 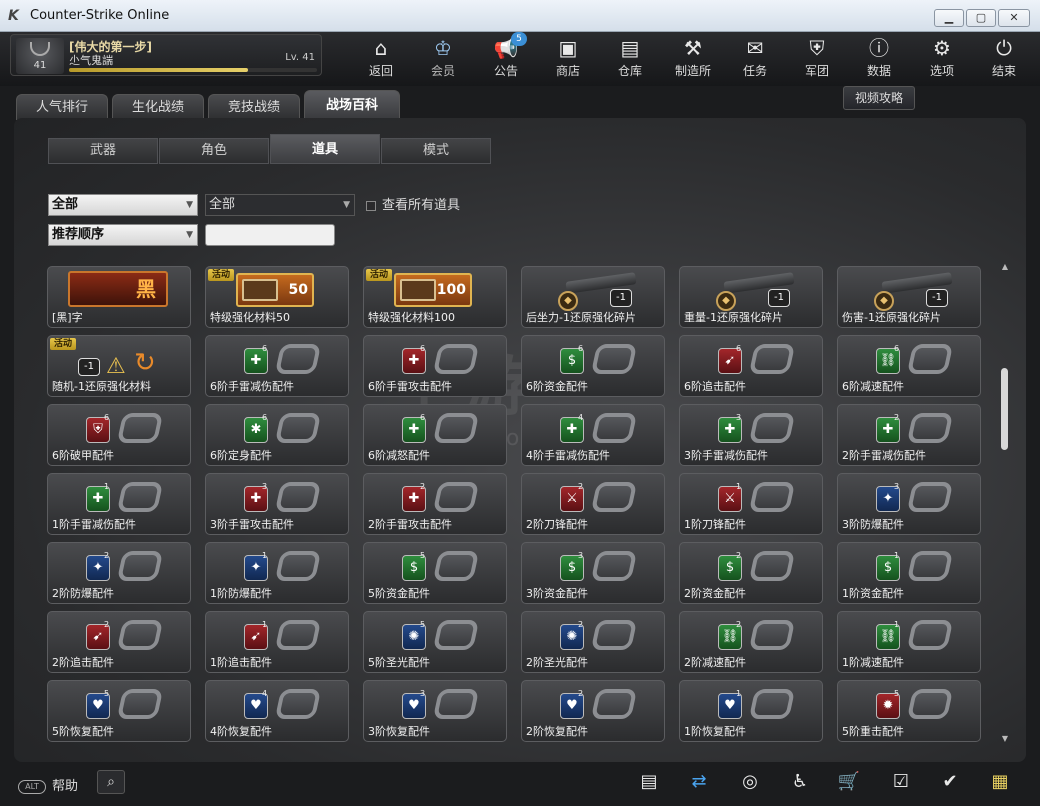 What do you see at coordinates (909, 642) in the screenshot?
I see `item-card: ⛓ 1 1阶减速配件` at bounding box center [909, 642].